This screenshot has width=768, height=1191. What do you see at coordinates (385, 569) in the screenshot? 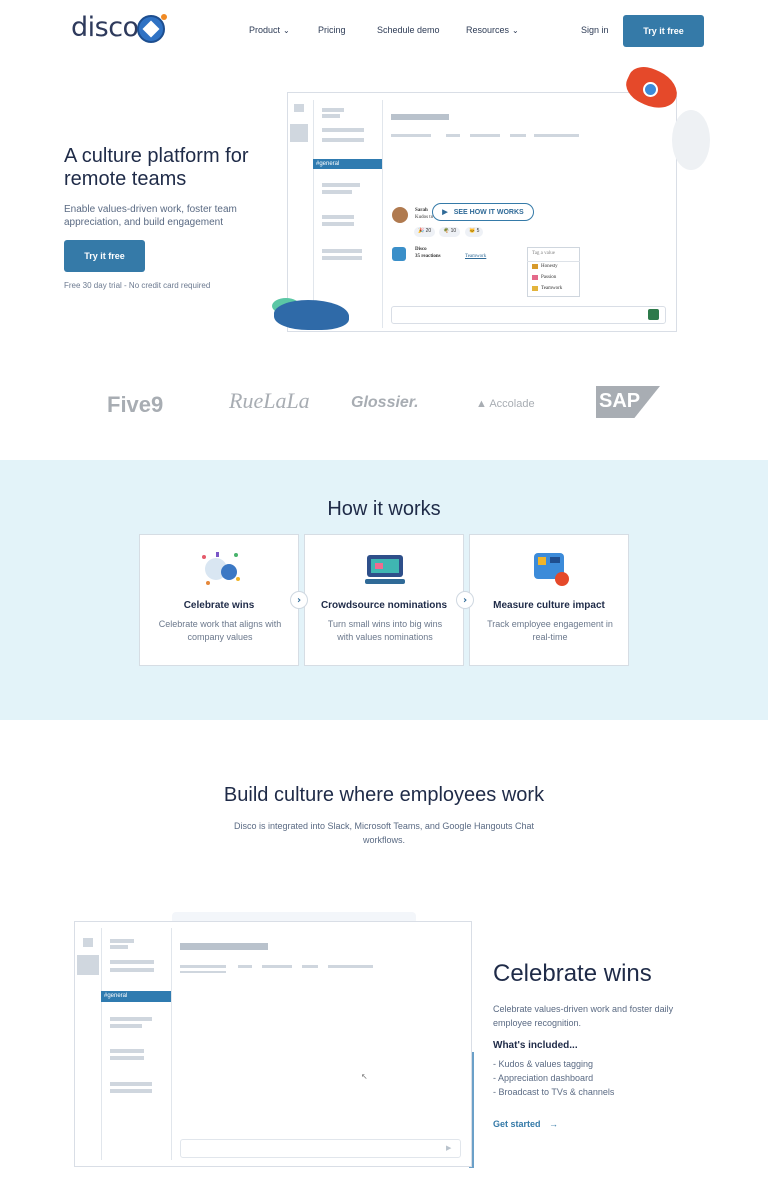
I see `monitor-icon` at bounding box center [385, 569].